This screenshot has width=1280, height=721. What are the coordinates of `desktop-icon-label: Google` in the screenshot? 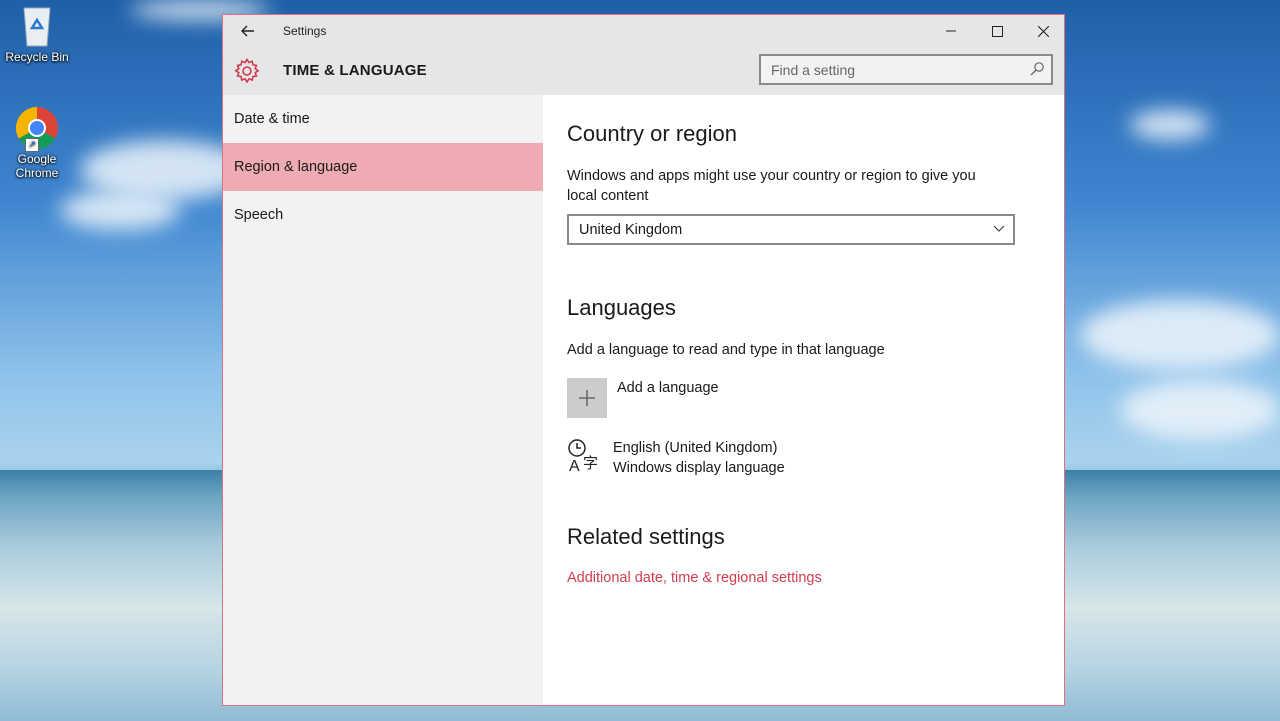 It's located at (37, 159).